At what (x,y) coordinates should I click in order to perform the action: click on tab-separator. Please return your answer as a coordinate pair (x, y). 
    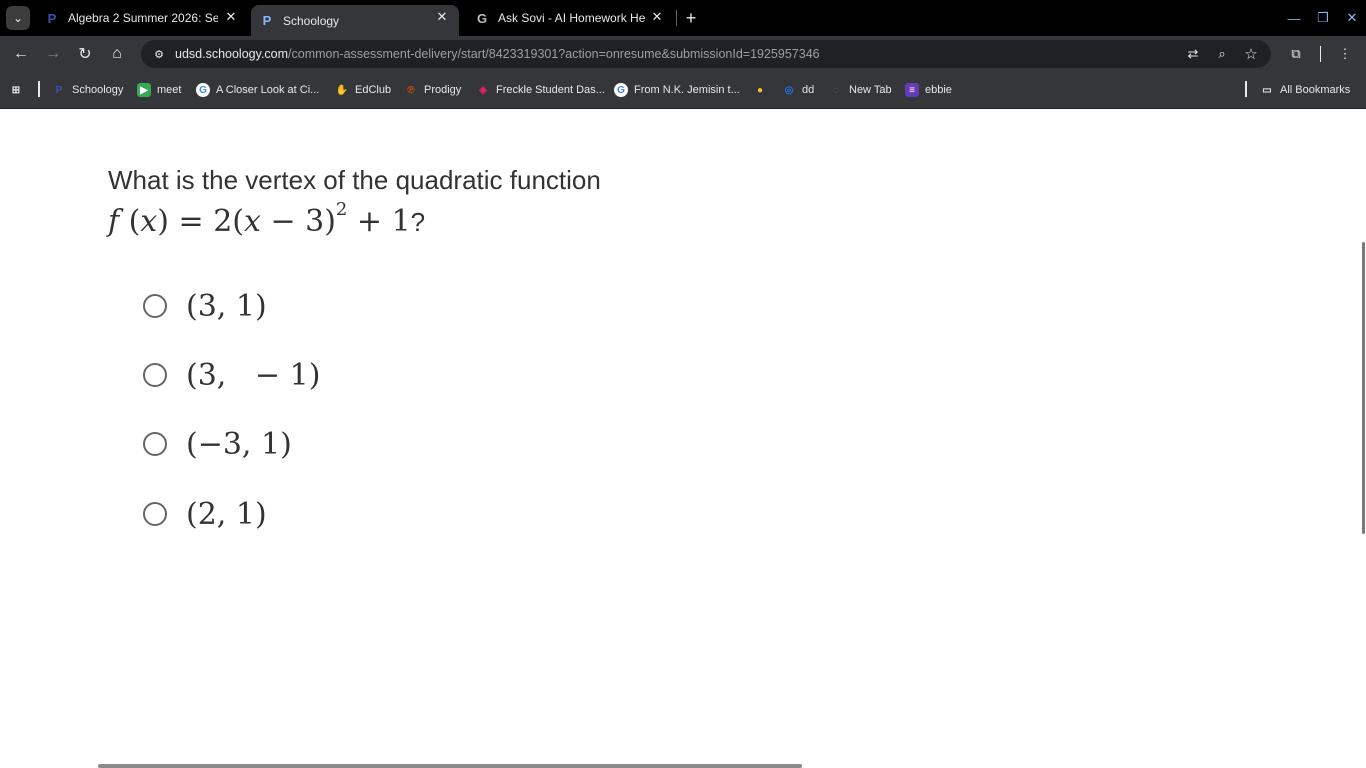
    Looking at the image, I should click on (676, 18).